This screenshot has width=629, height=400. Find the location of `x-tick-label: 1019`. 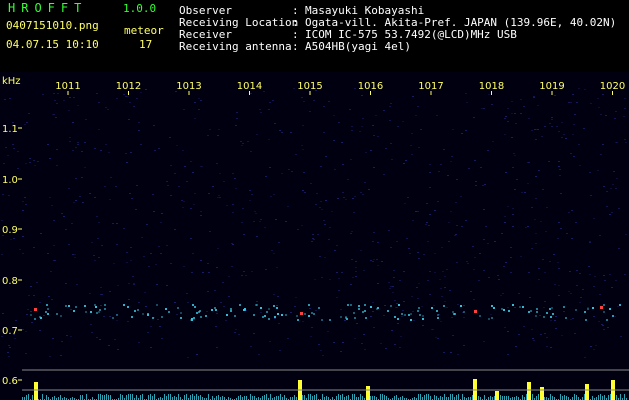

x-tick-label: 1019 is located at coordinates (551, 86).